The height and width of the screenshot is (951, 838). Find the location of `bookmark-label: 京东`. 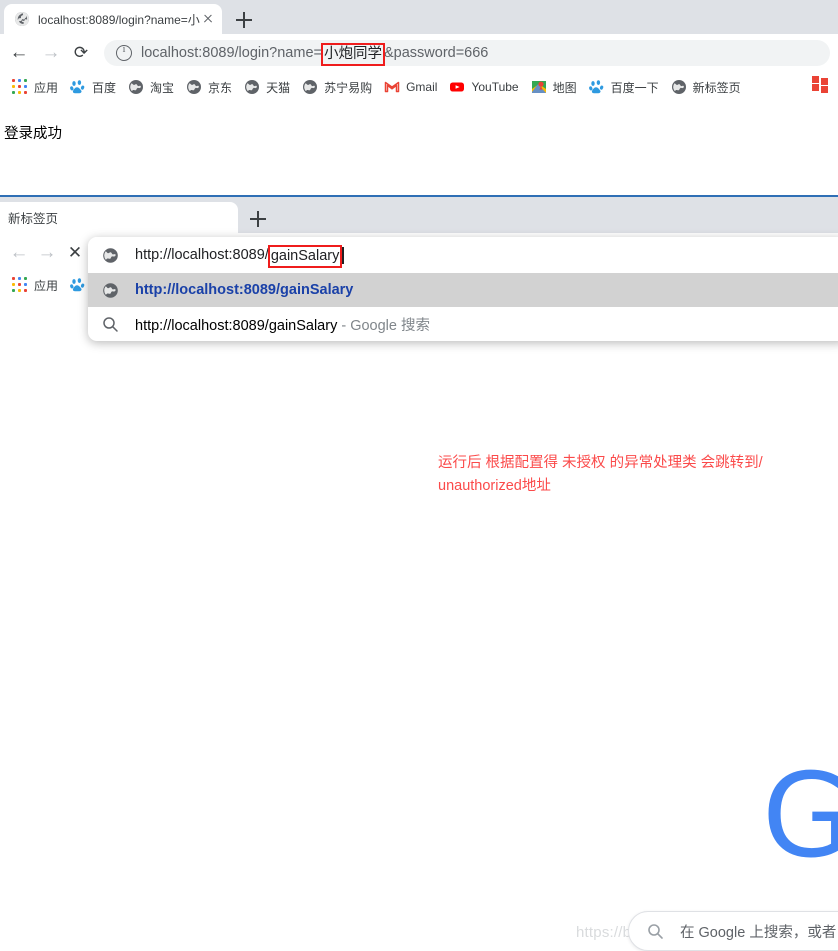

bookmark-label: 京东 is located at coordinates (220, 87).